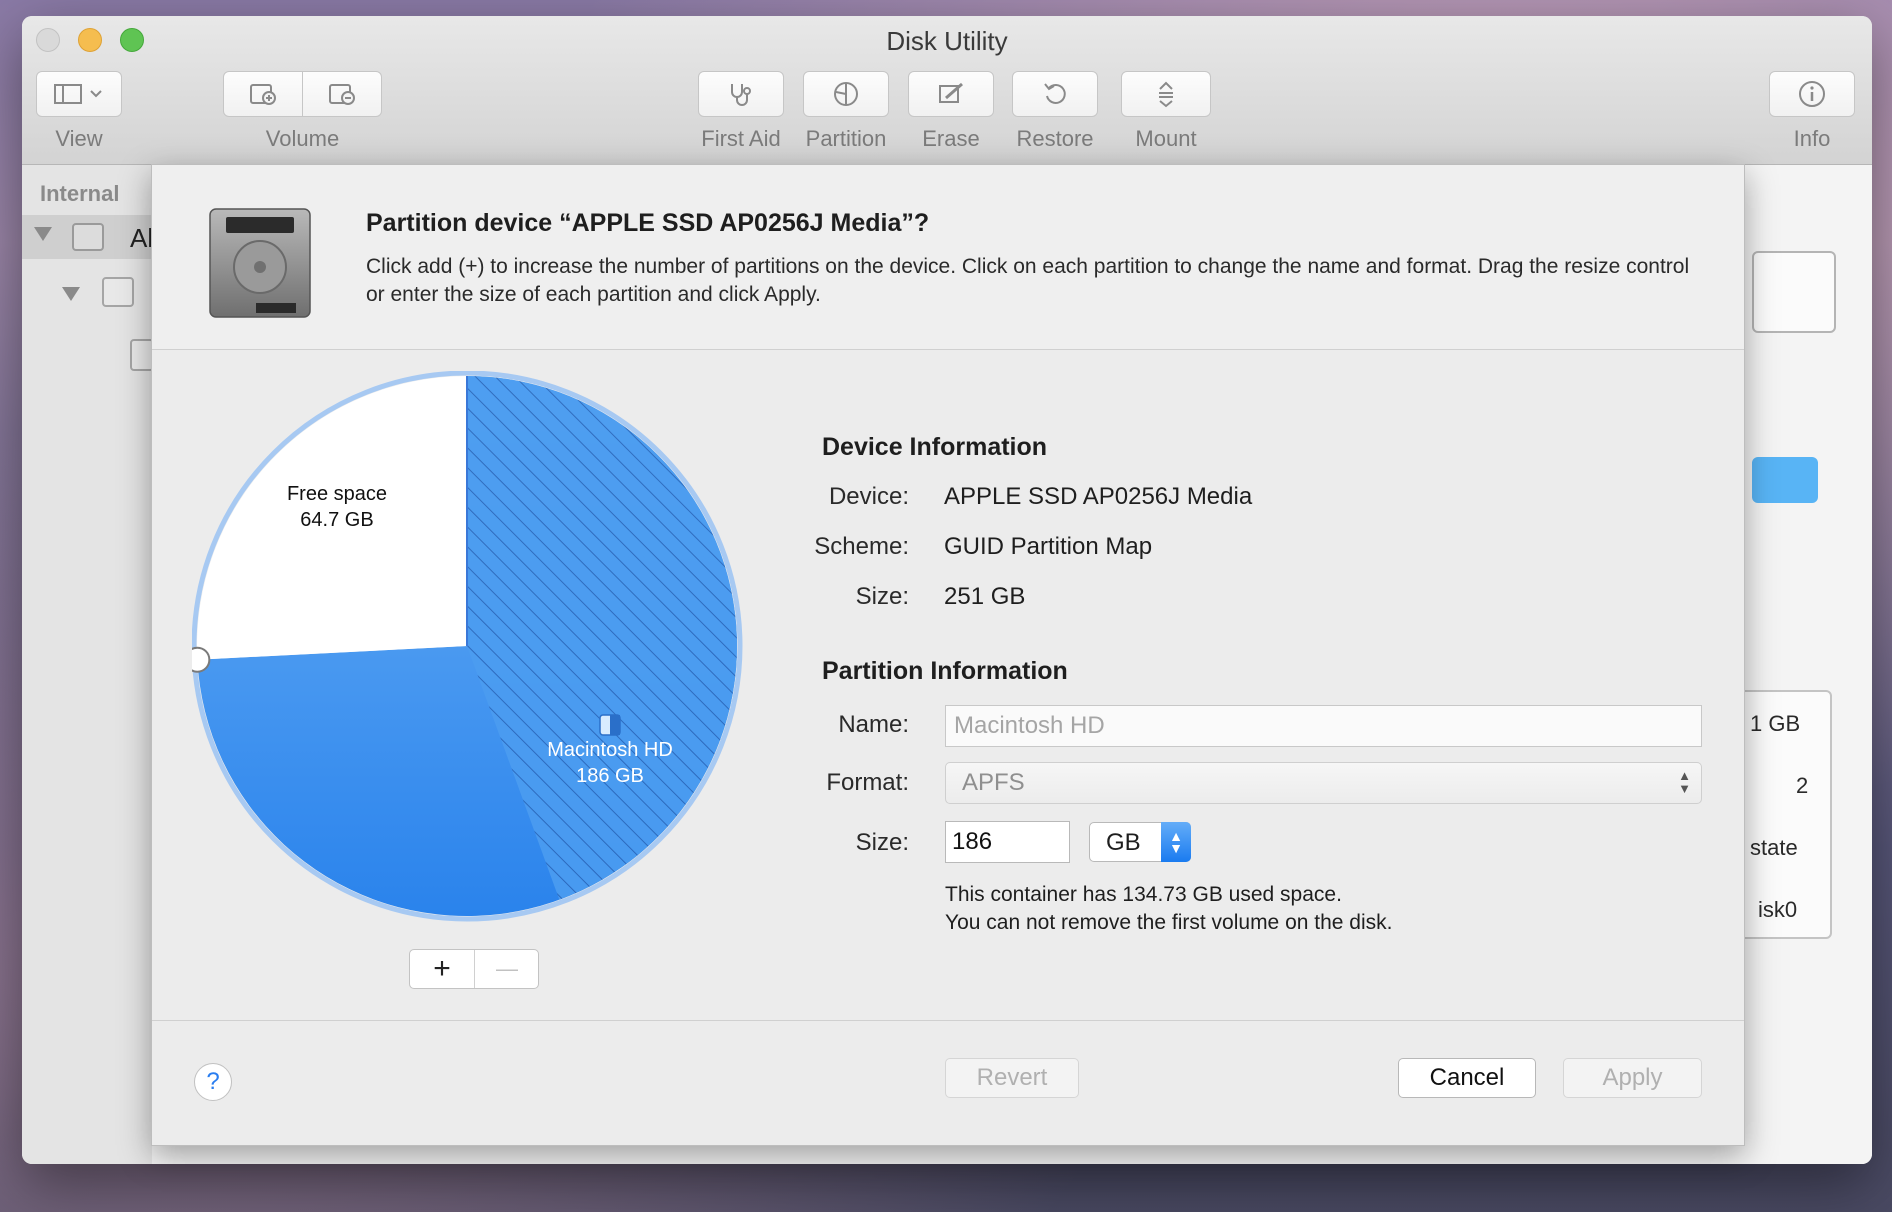  I want to click on background-usage-bar, so click(1785, 480).